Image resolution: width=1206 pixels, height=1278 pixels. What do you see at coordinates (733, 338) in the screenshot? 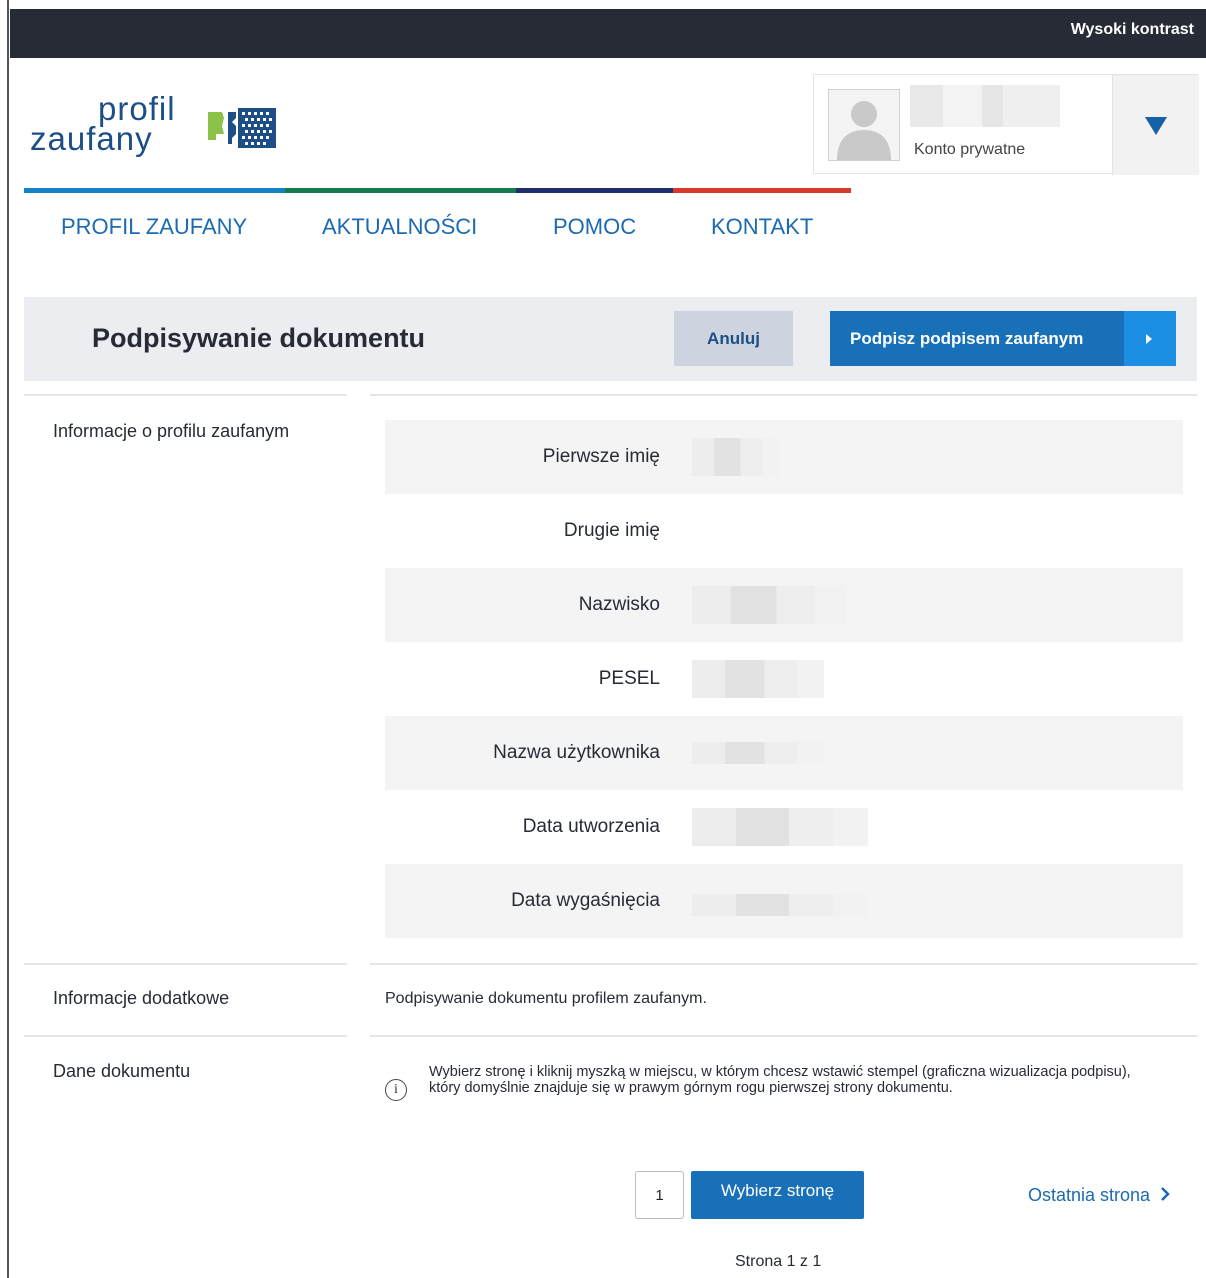
I see `cancel-button: Anuluj` at bounding box center [733, 338].